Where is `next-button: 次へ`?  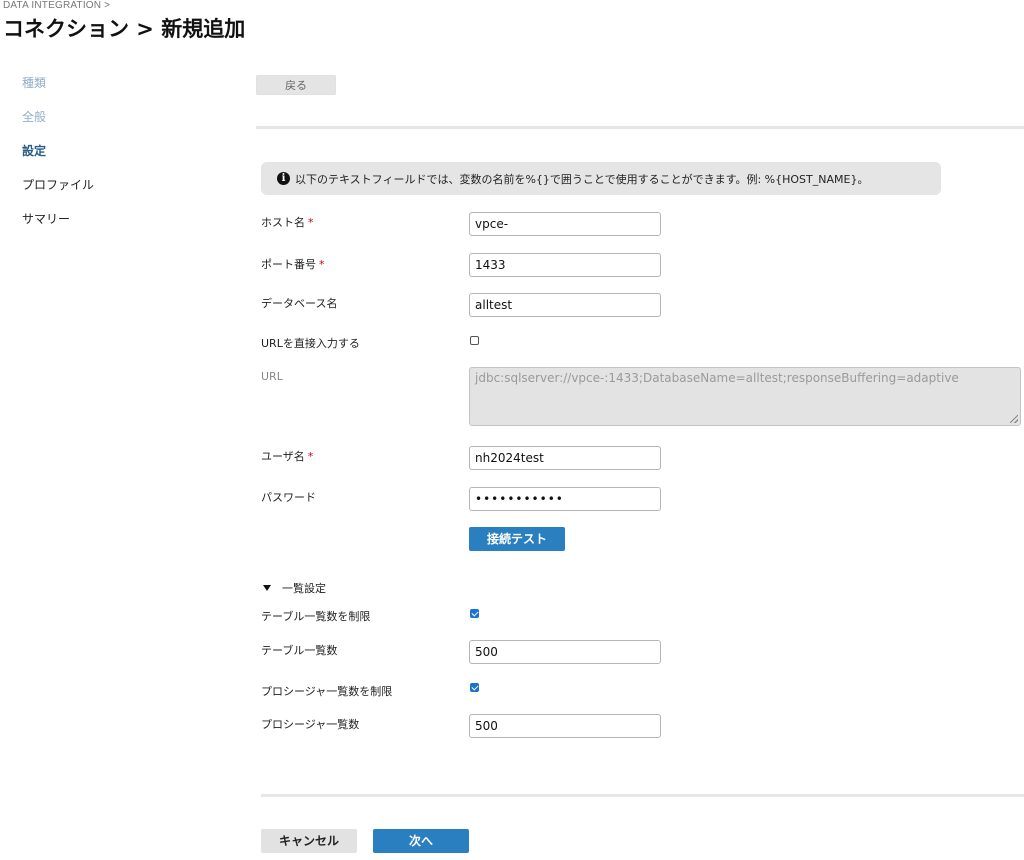
next-button: 次へ is located at coordinates (421, 841).